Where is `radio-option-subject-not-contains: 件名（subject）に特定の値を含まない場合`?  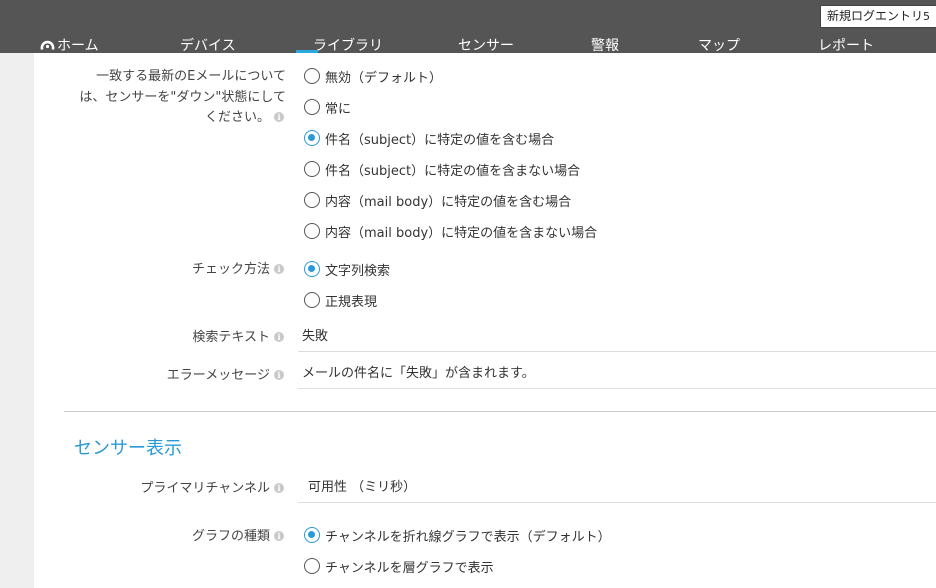
radio-option-subject-not-contains: 件名（subject）に特定の値を含まない場合 is located at coordinates (442, 169).